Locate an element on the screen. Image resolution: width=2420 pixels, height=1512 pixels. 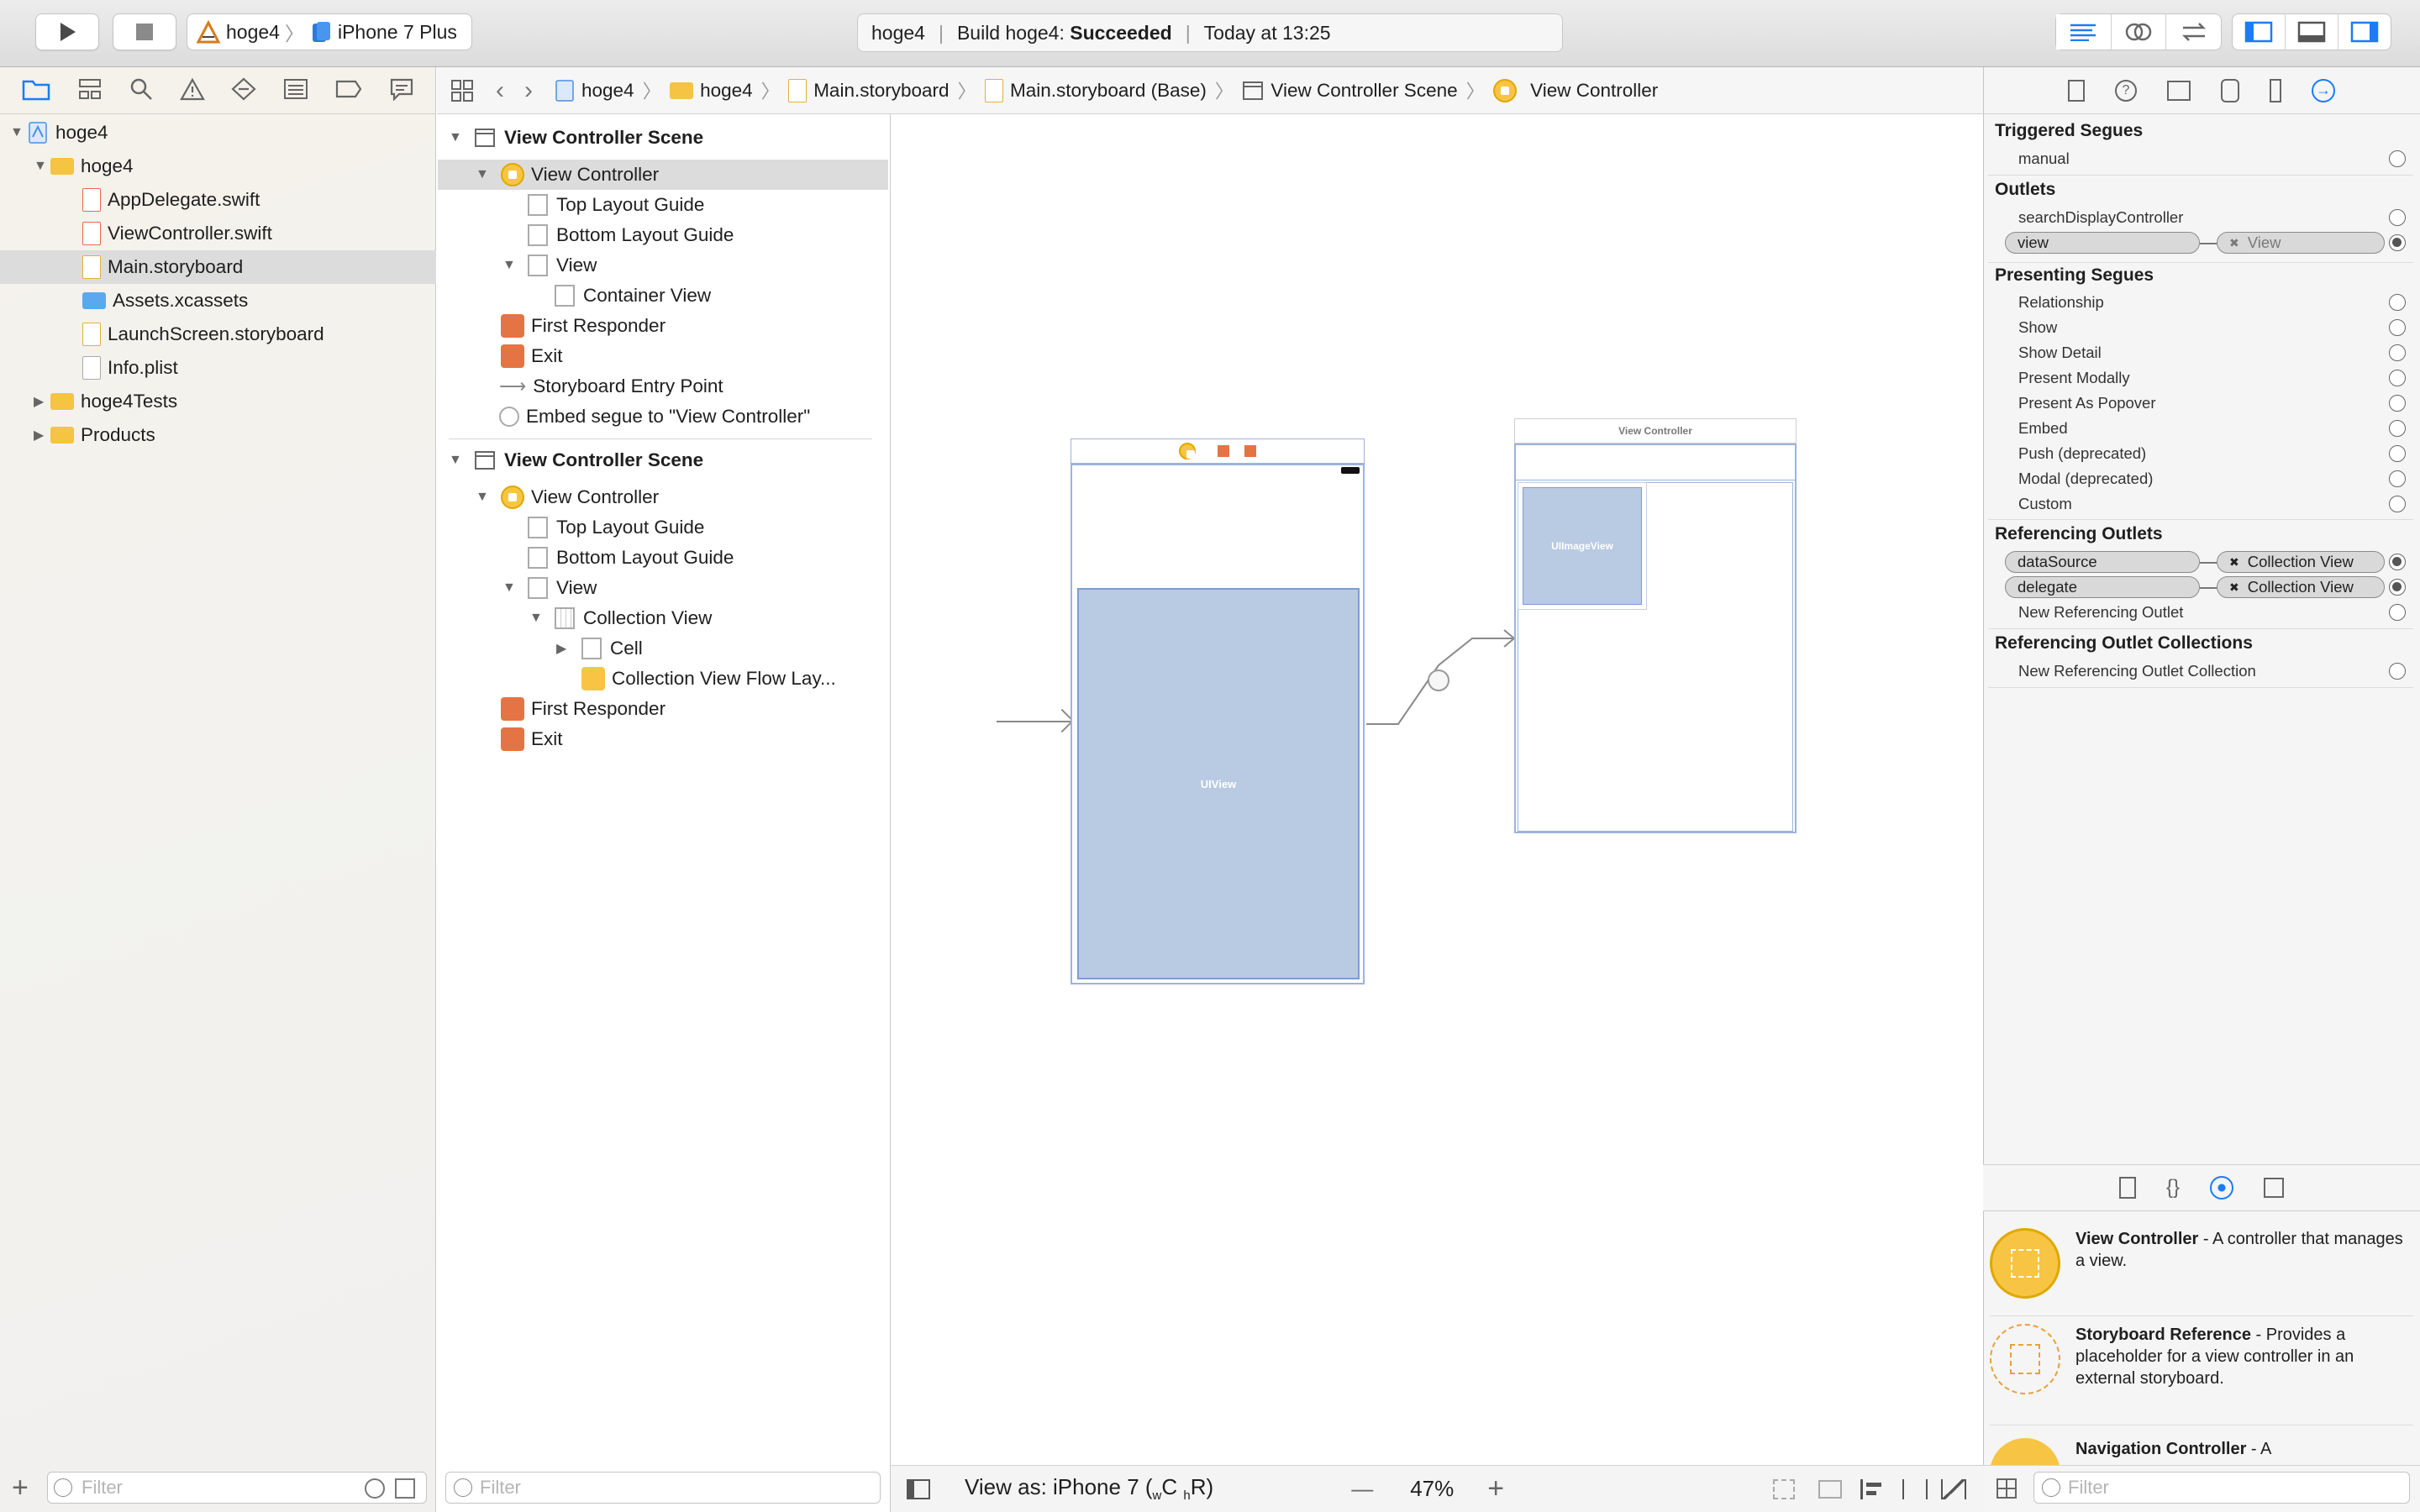
crumb-group: hoge4 is located at coordinates (711, 91).